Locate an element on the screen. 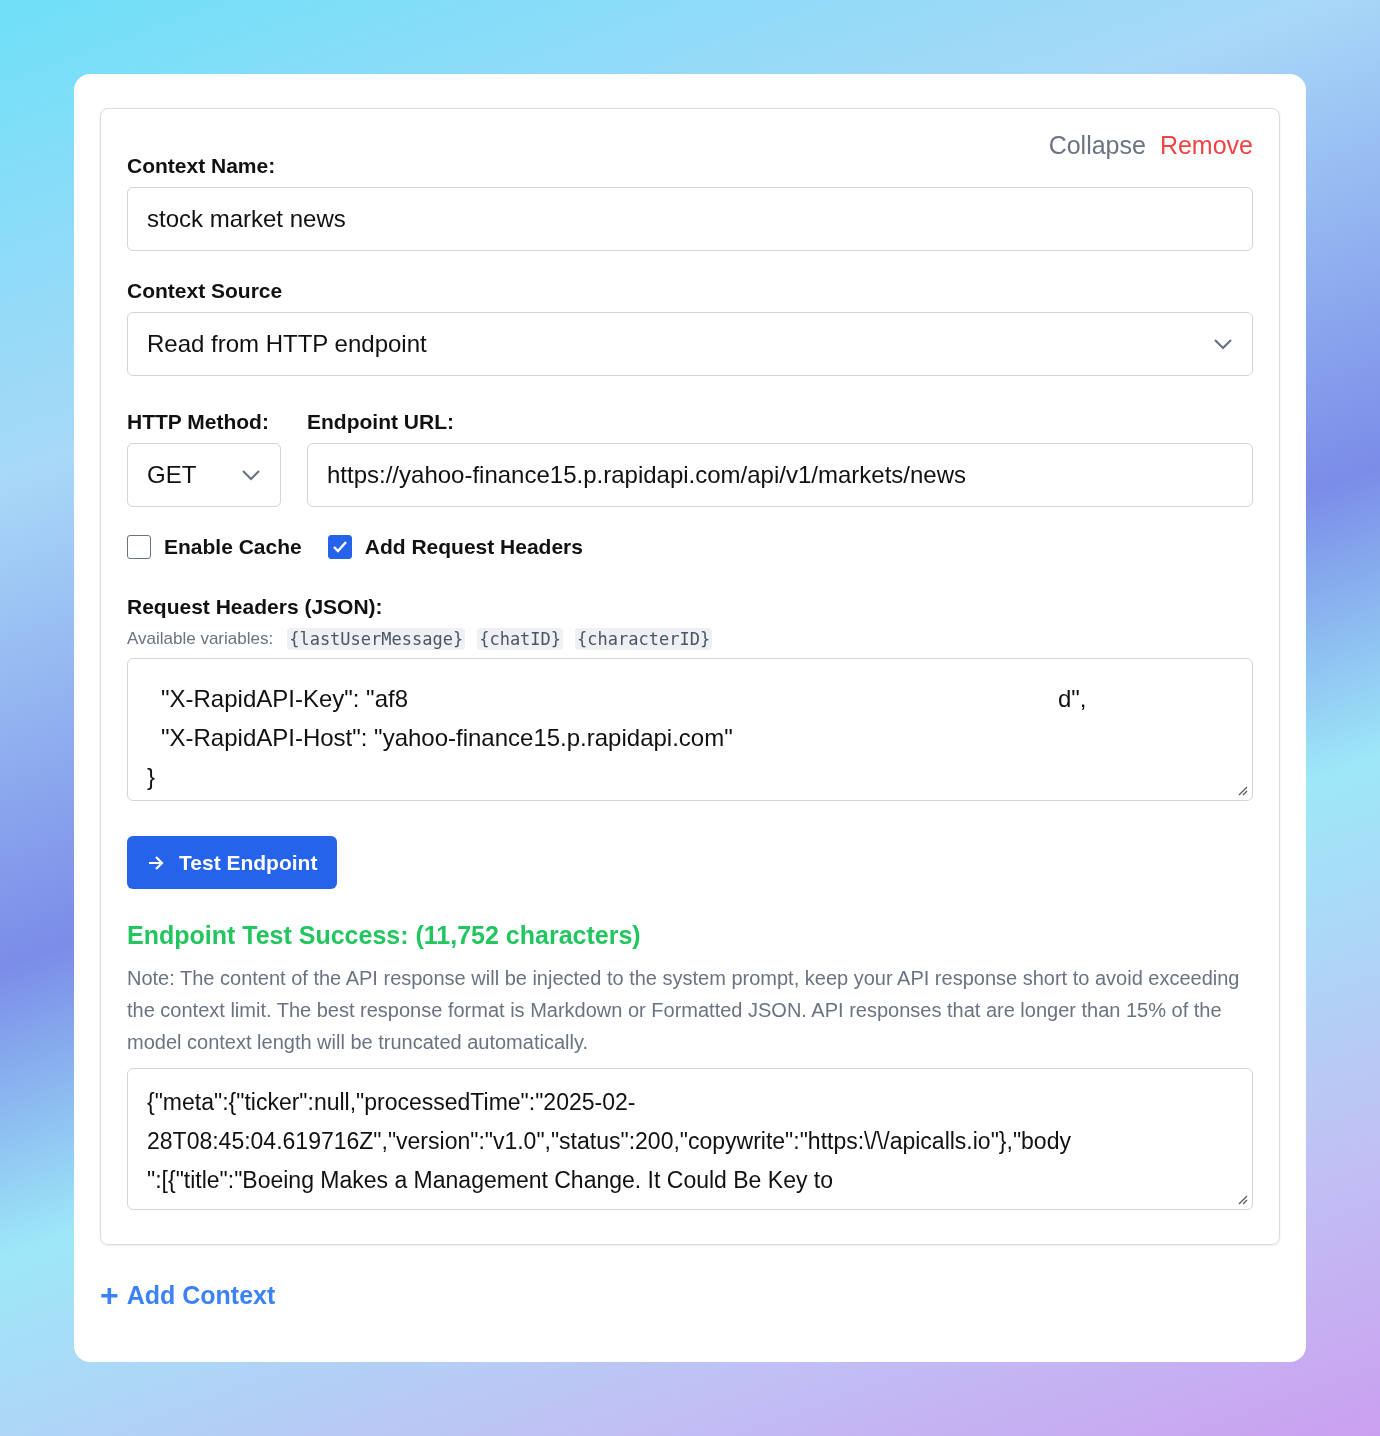  note-text: Note: The content of the API response will be injected to the system prompt, keep your API response short to avoid exceeding the context limit. The best response format is Markdown or Formatted JSON. API responses that are longer than 15% of the model context length will be truncated automatically. is located at coordinates (684, 1010).